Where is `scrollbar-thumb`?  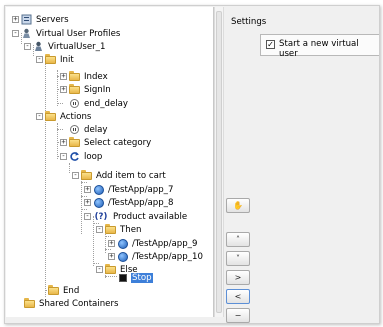 scrollbar-thumb is located at coordinates (219, 162).